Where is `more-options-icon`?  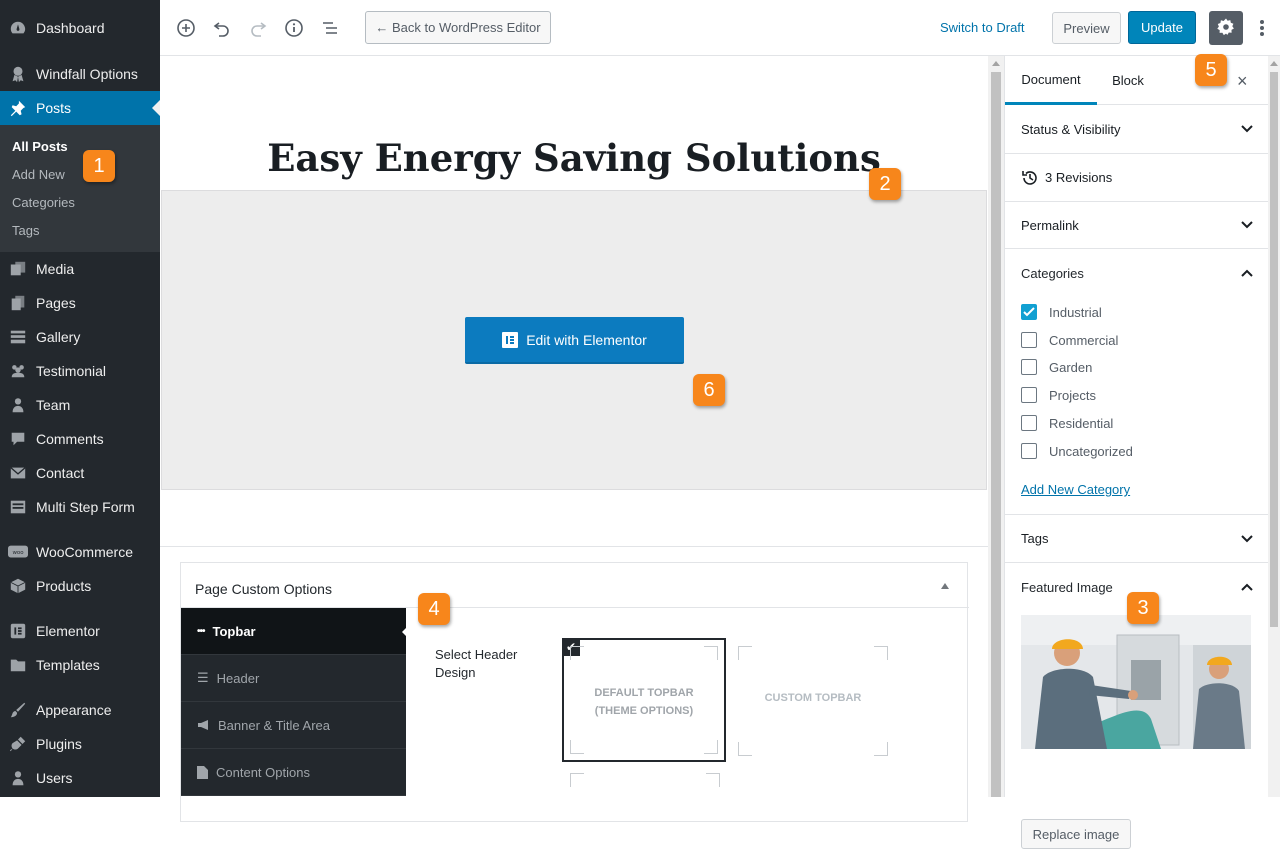
more-options-icon is located at coordinates (1262, 28).